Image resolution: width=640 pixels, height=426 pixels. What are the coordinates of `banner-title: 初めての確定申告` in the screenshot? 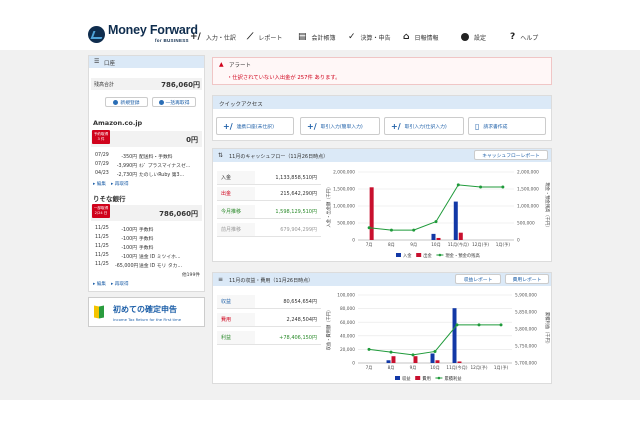 It's located at (145, 309).